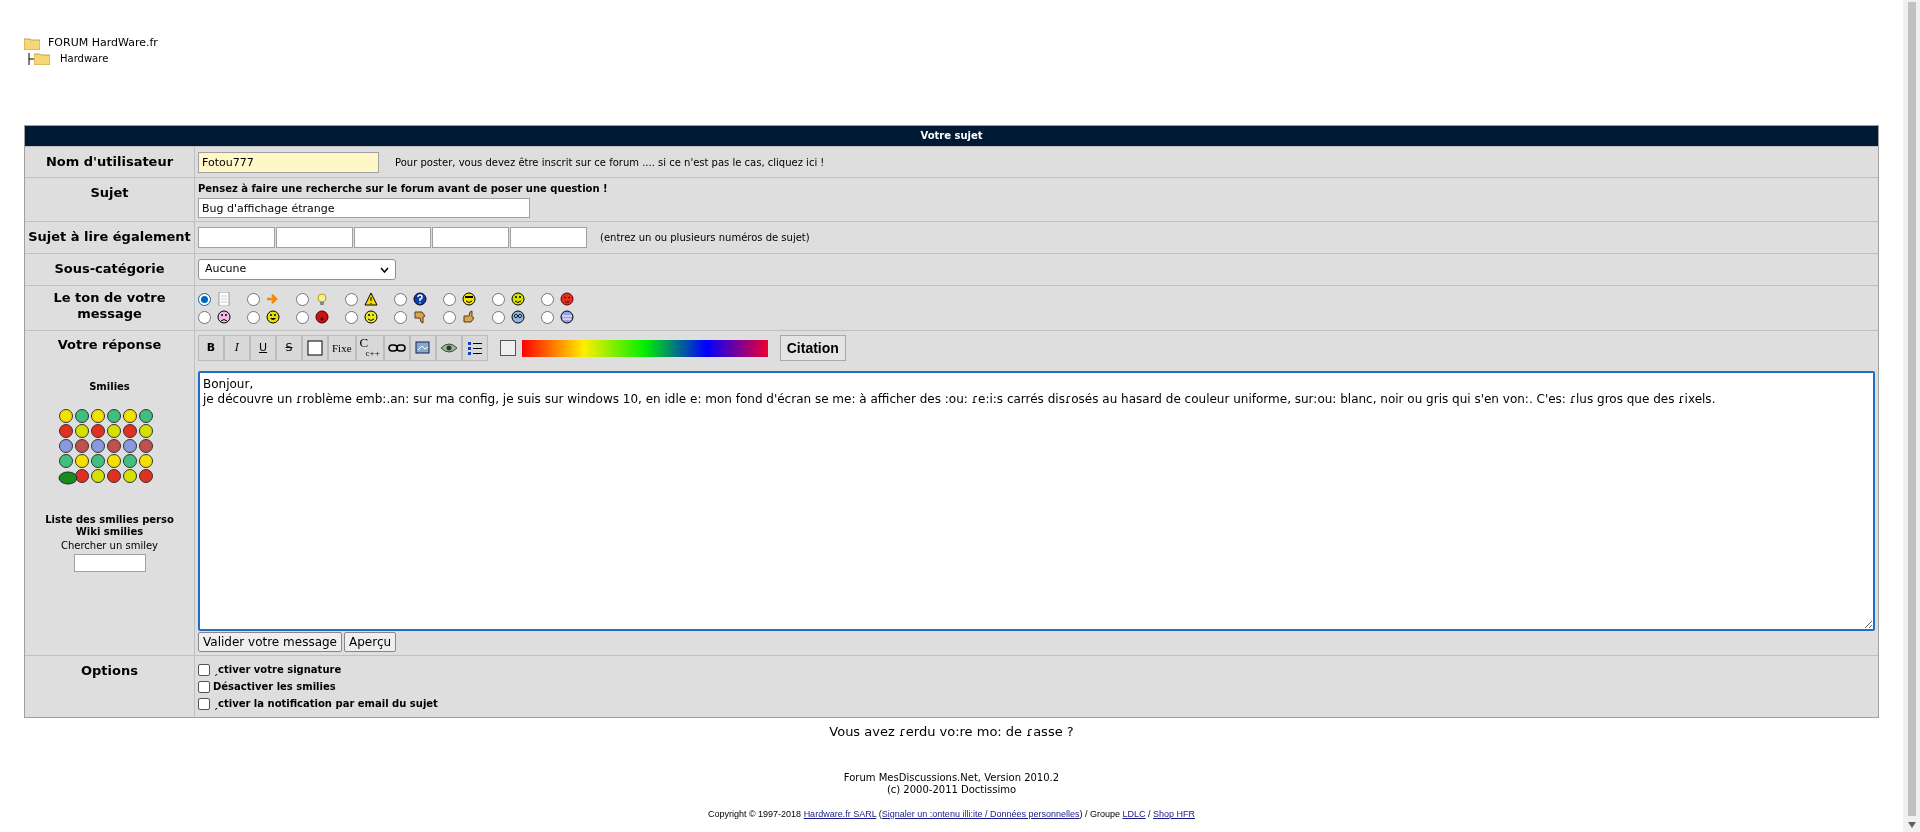 The image size is (1920, 832). Describe the element at coordinates (270, 642) in the screenshot. I see `form-button: Valider votre message` at that location.